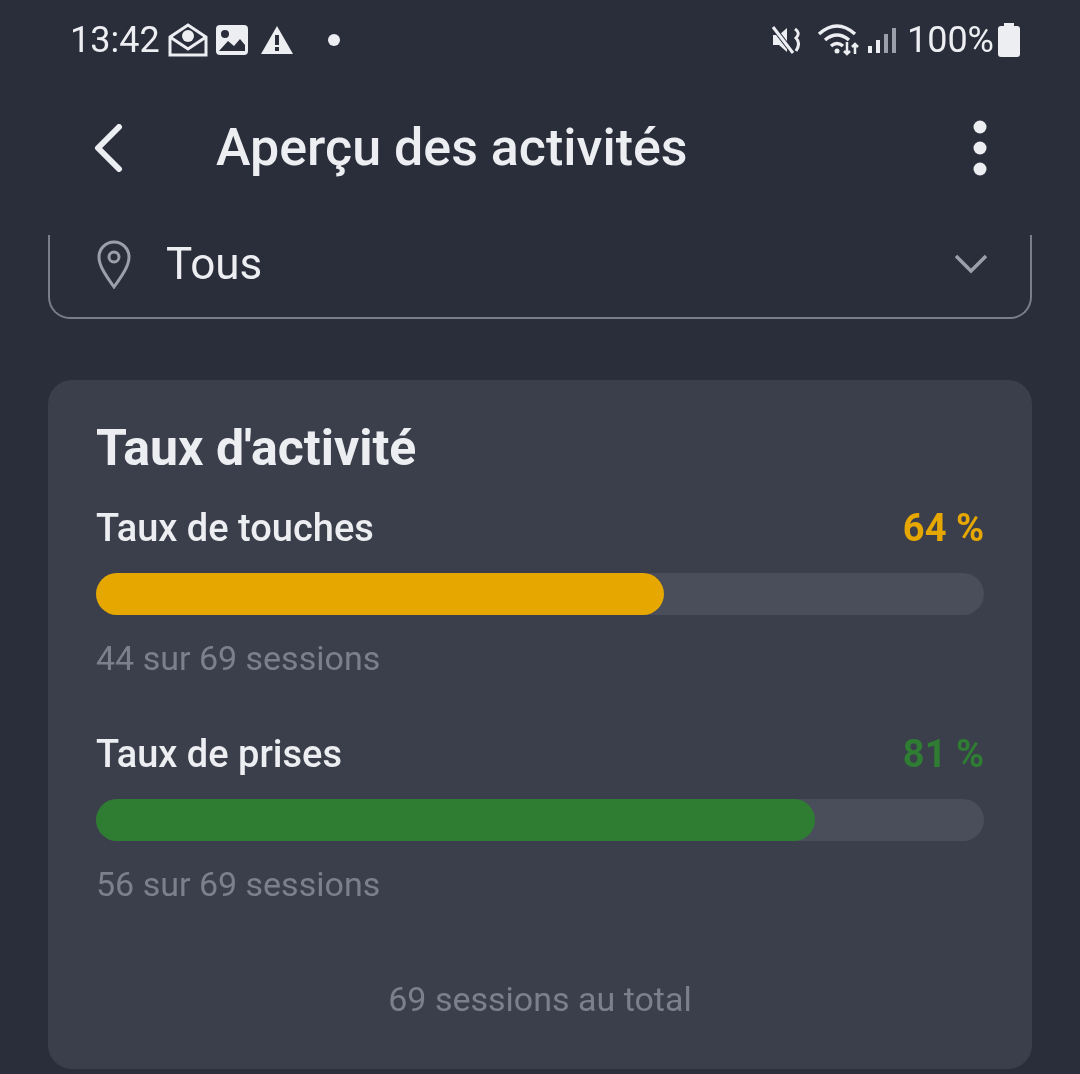 Image resolution: width=1080 pixels, height=1074 pixels. What do you see at coordinates (231, 40) in the screenshot?
I see `image-icon` at bounding box center [231, 40].